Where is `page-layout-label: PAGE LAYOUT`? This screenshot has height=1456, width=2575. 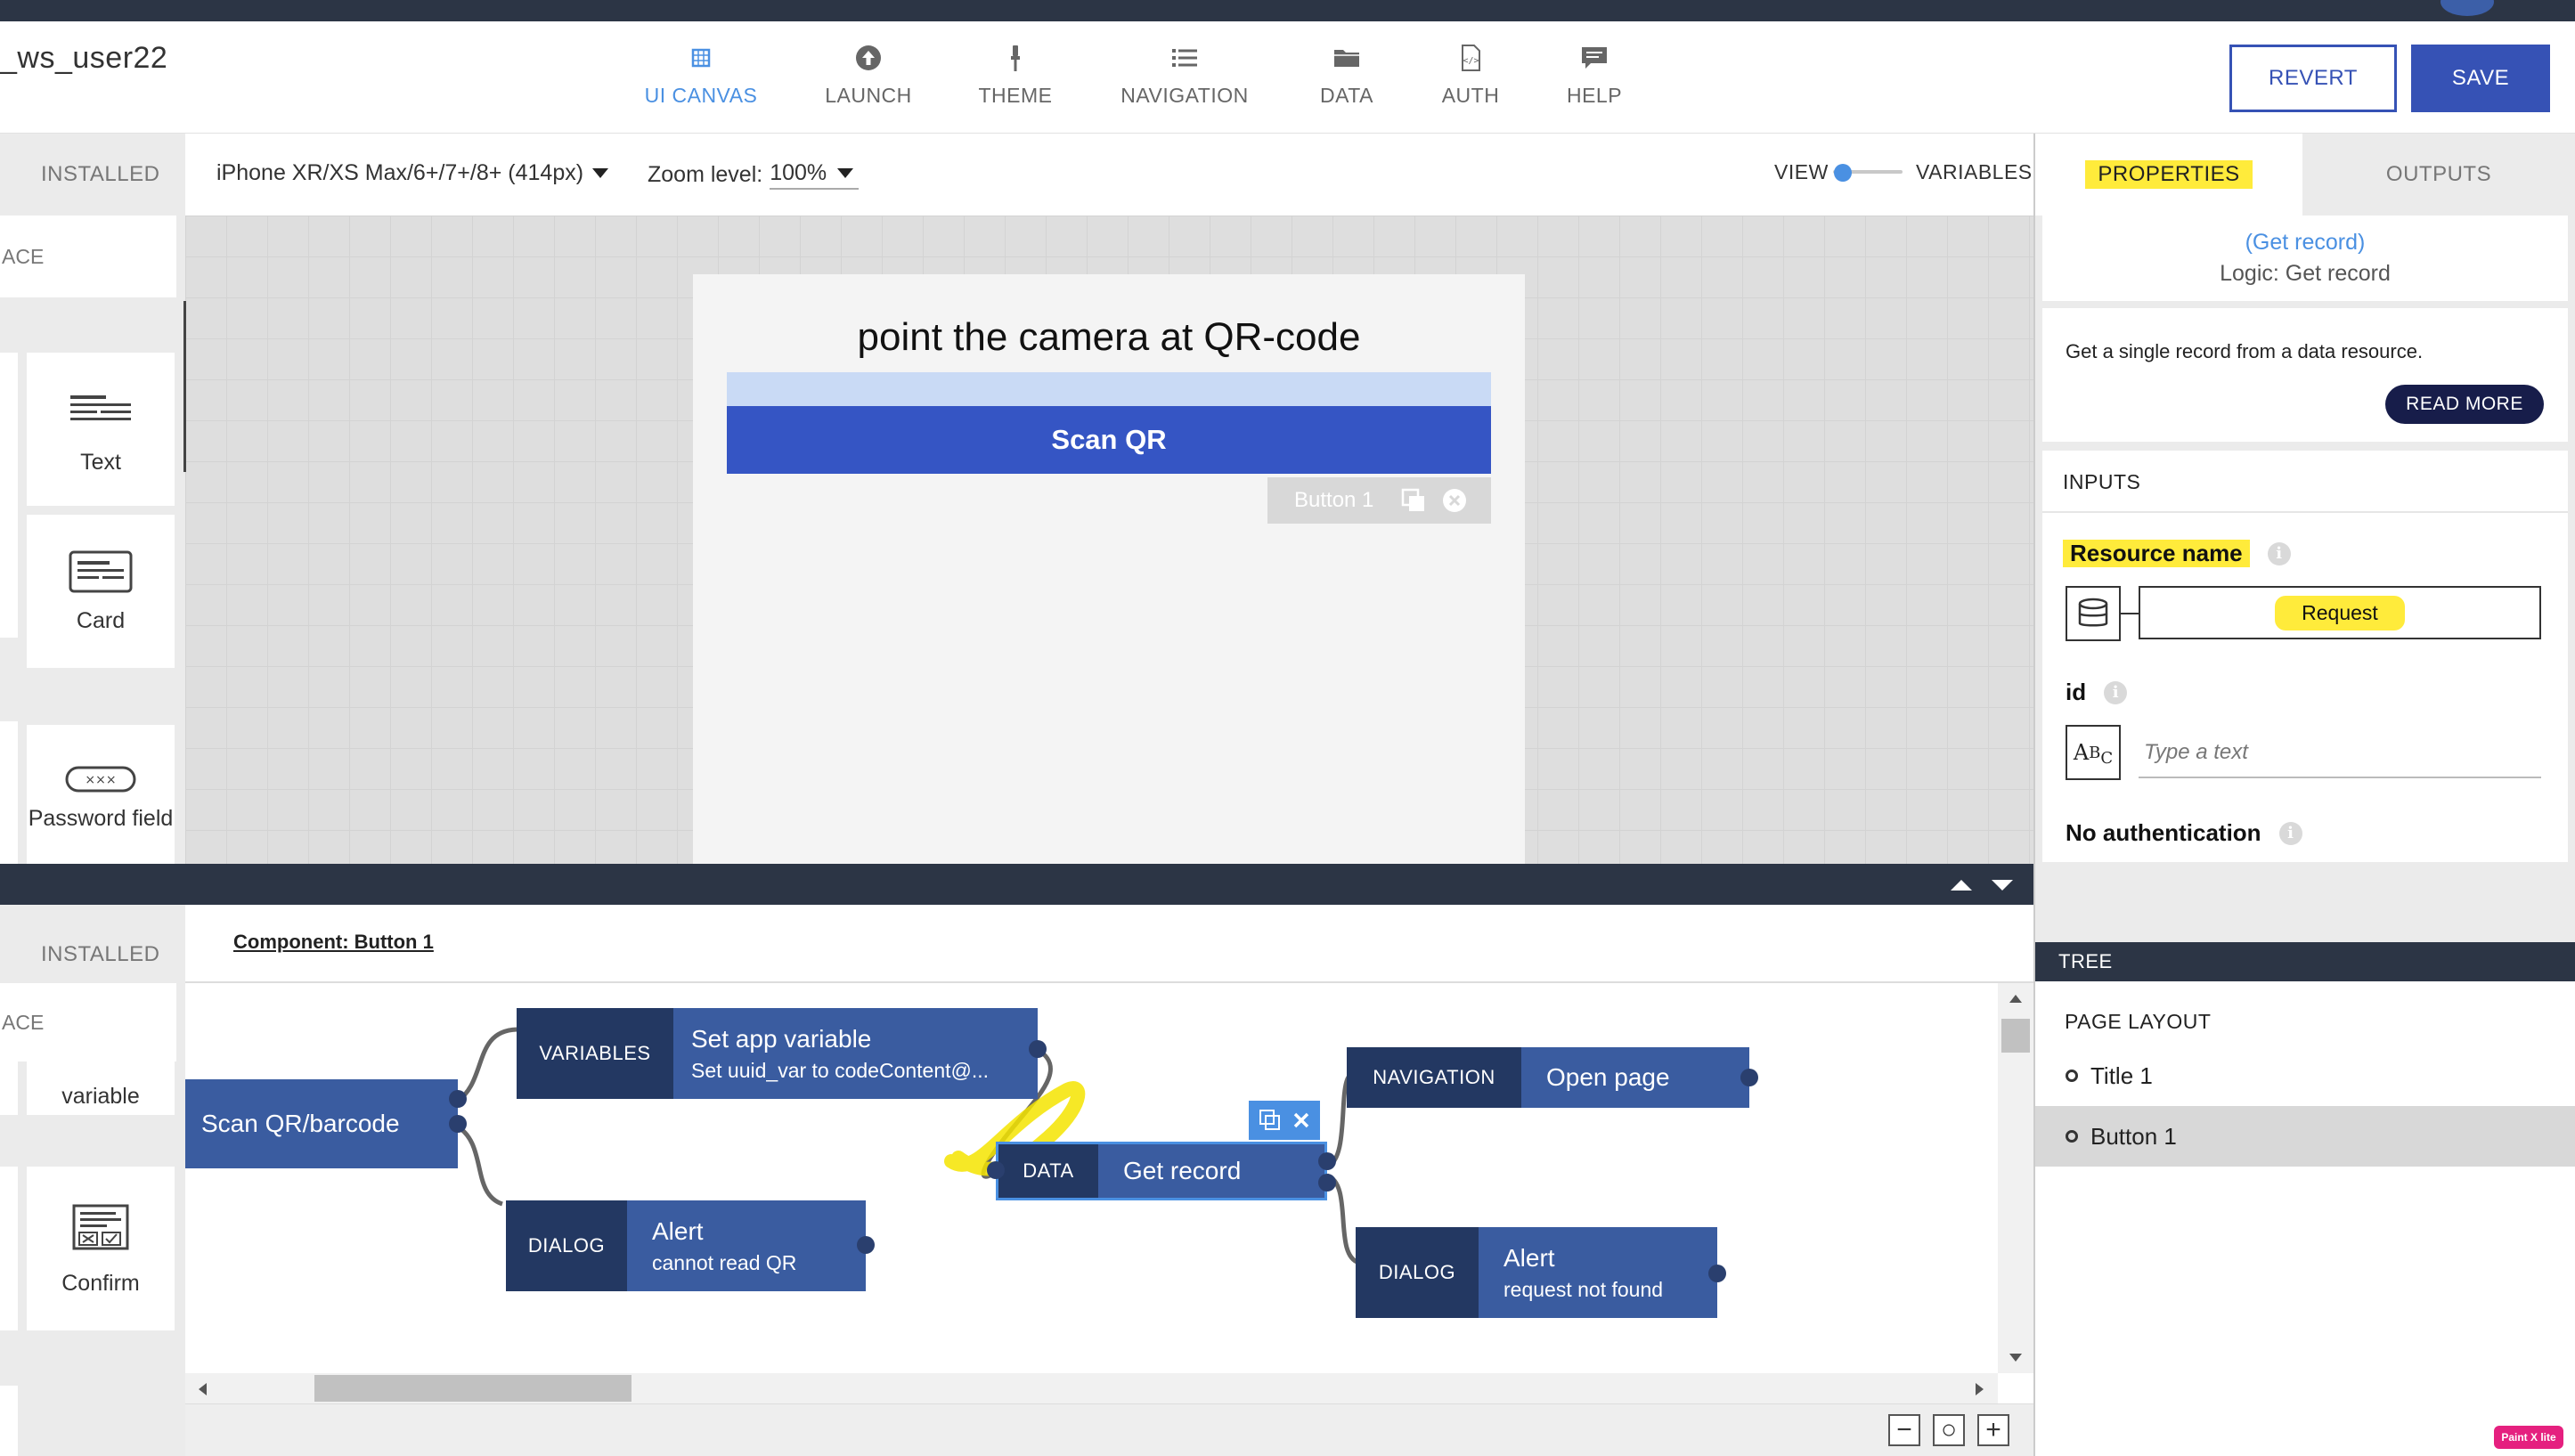
page-layout-label: PAGE LAYOUT is located at coordinates (2138, 1021).